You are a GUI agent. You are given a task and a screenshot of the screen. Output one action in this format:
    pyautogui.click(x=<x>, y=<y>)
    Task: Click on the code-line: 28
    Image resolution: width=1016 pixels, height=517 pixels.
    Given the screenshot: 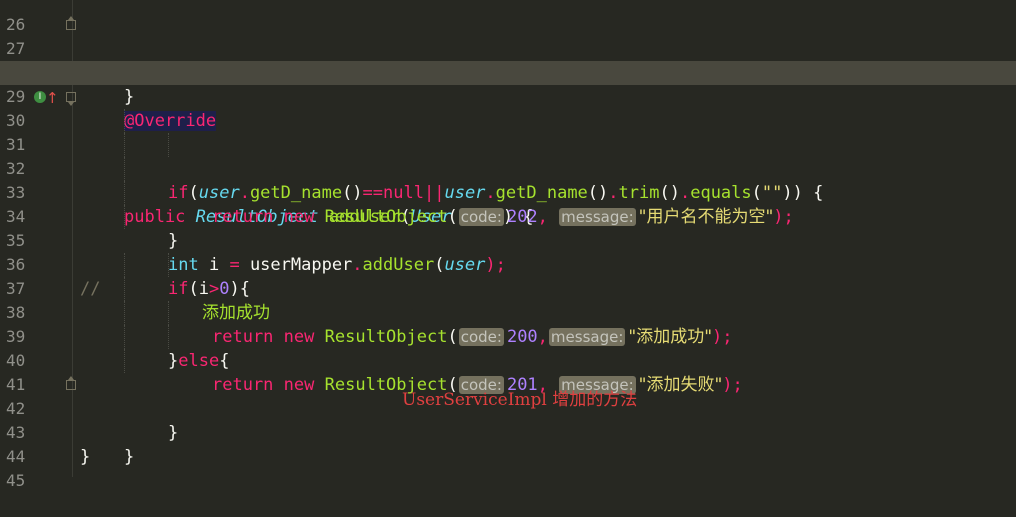 What is the action you would take?
    pyautogui.click(x=508, y=59)
    